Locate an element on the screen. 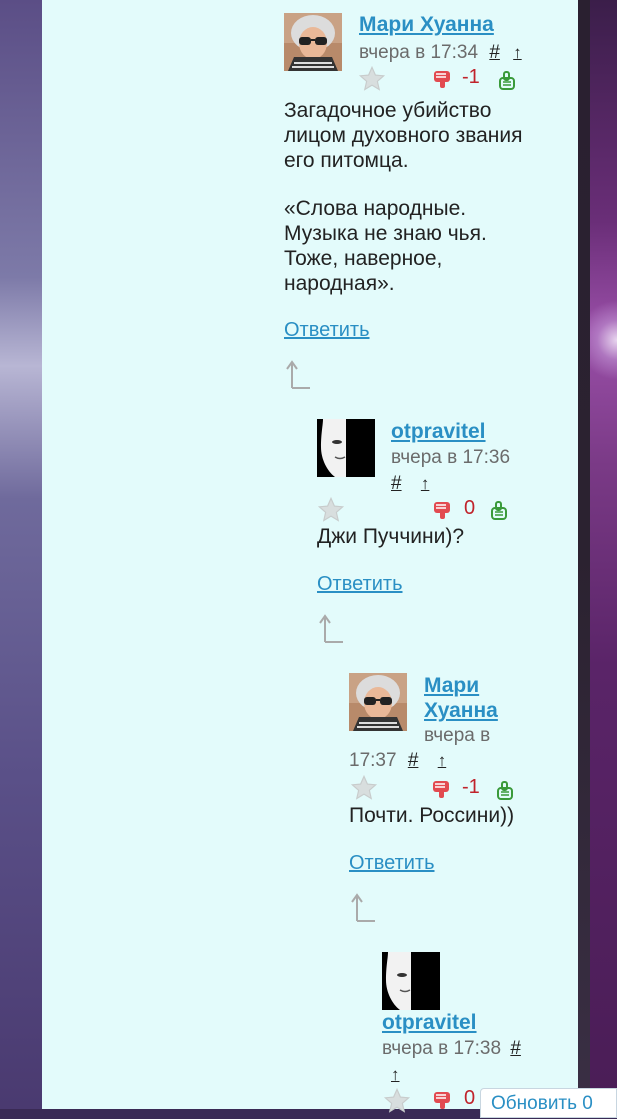 This screenshot has height=1119, width=617. scroll-strip is located at coordinates (584, 554).